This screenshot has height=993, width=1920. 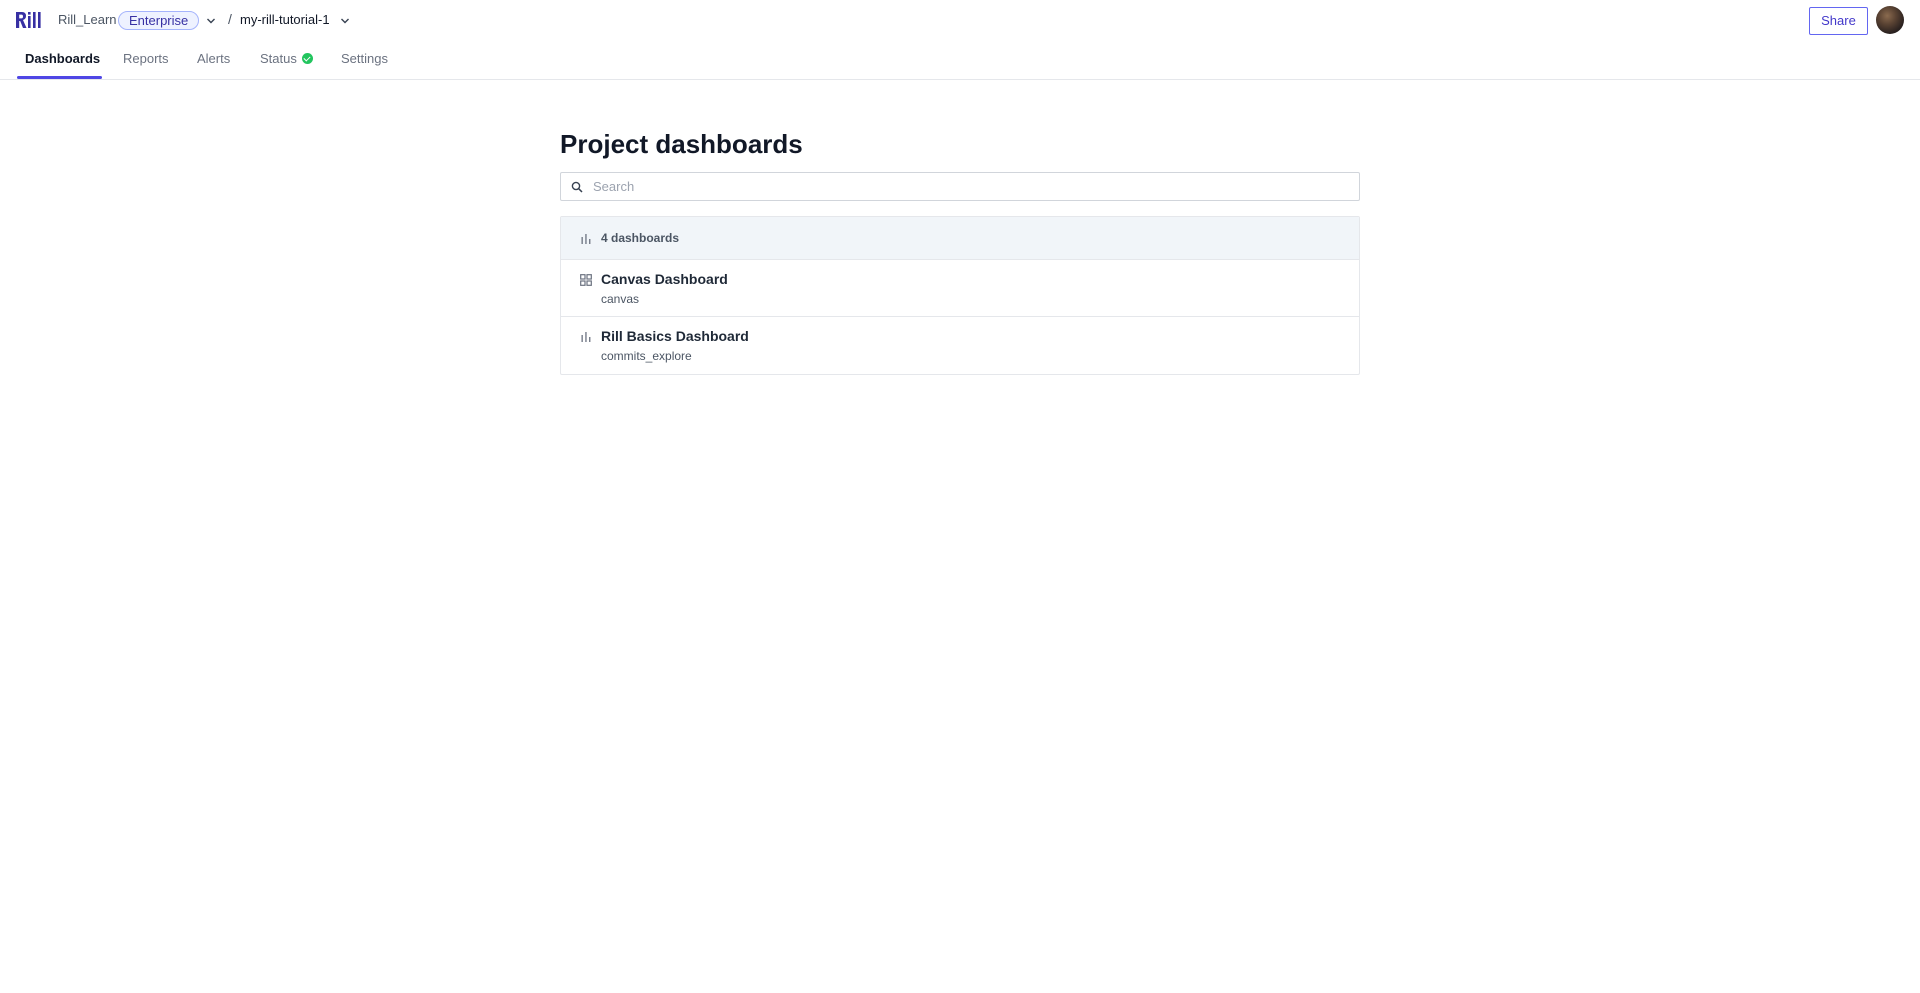 What do you see at coordinates (960, 345) in the screenshot?
I see `list-item: Rill Basics Dashboard commits_explore` at bounding box center [960, 345].